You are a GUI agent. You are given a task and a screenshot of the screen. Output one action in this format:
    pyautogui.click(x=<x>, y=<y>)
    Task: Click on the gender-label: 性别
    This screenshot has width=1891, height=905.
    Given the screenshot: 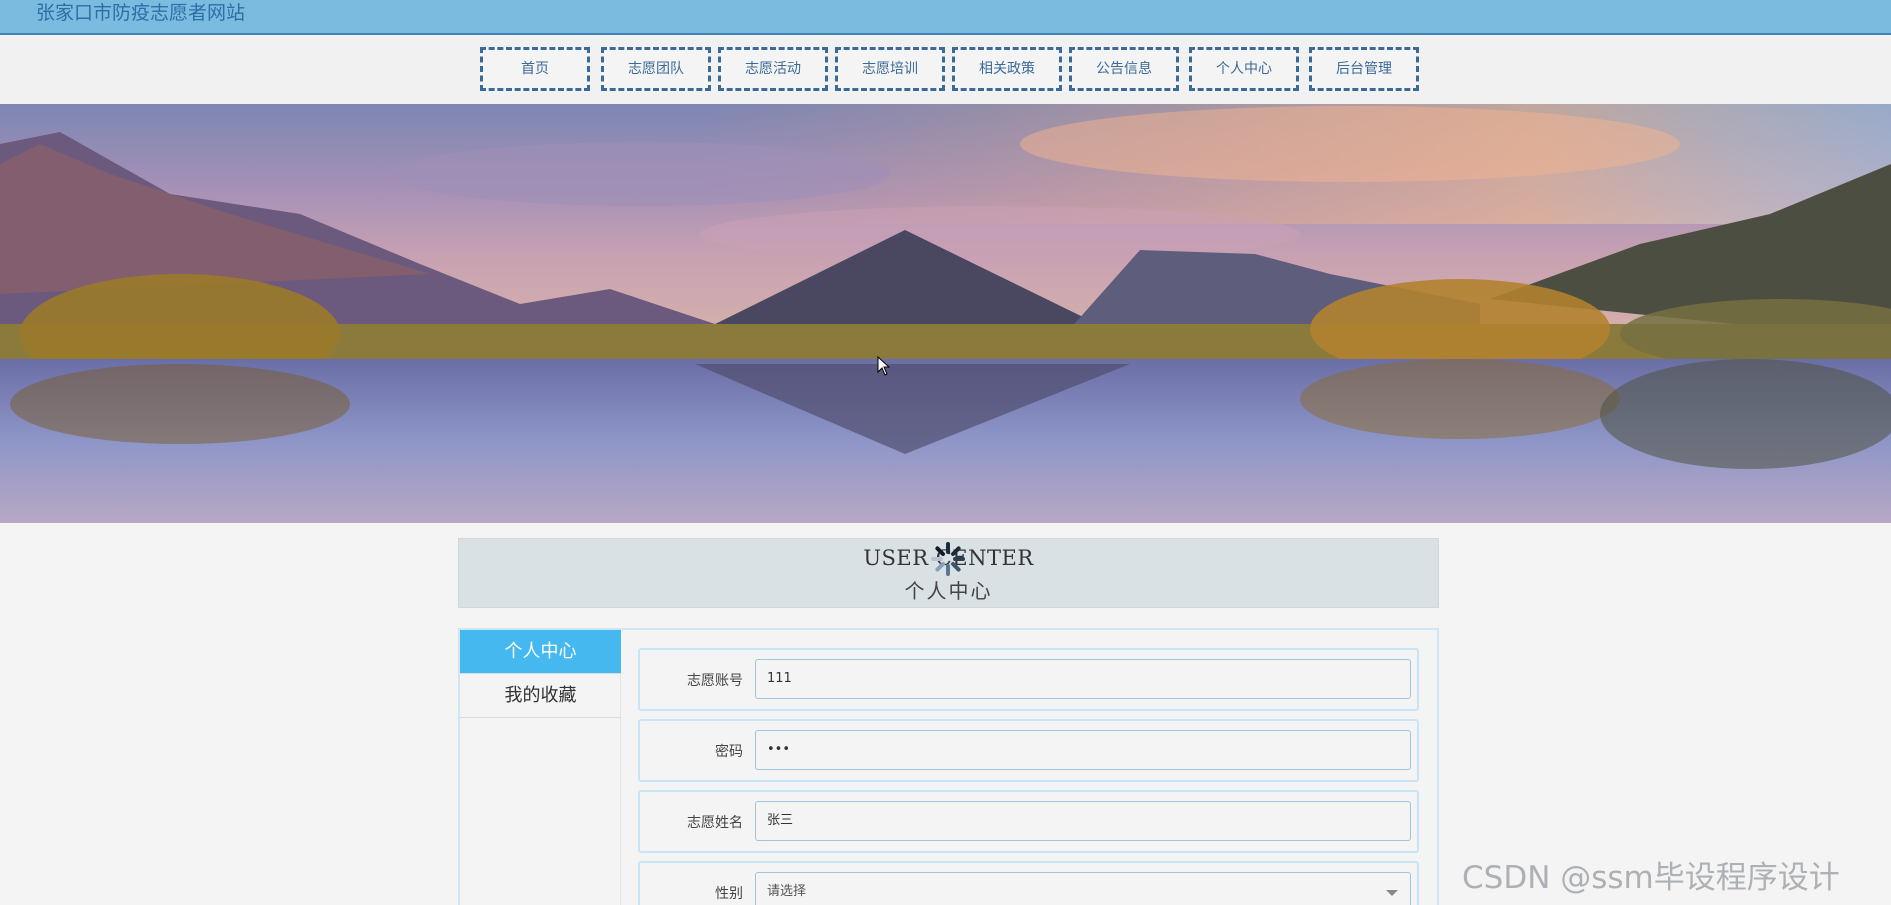 What is the action you would take?
    pyautogui.click(x=729, y=894)
    